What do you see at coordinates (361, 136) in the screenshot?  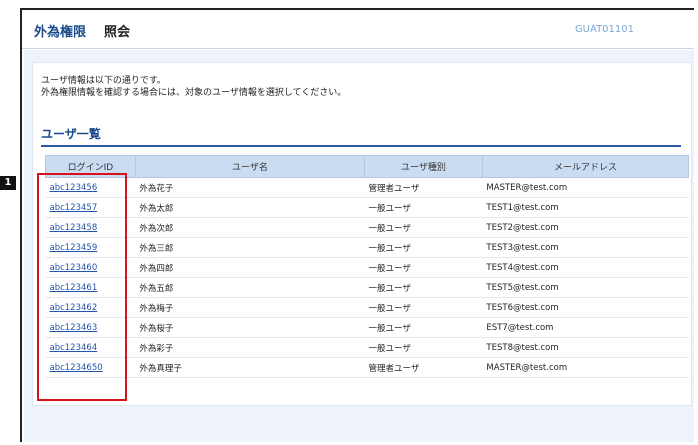 I see `user-list-title: ユーザ一覧` at bounding box center [361, 136].